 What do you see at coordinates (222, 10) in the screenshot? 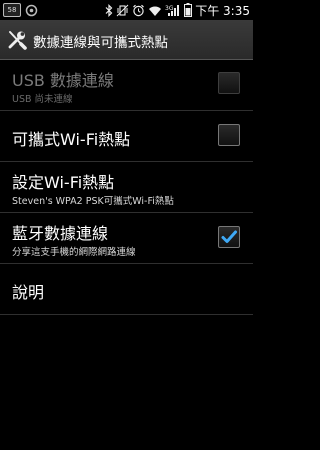
I see `status-time: 下午 3:35` at bounding box center [222, 10].